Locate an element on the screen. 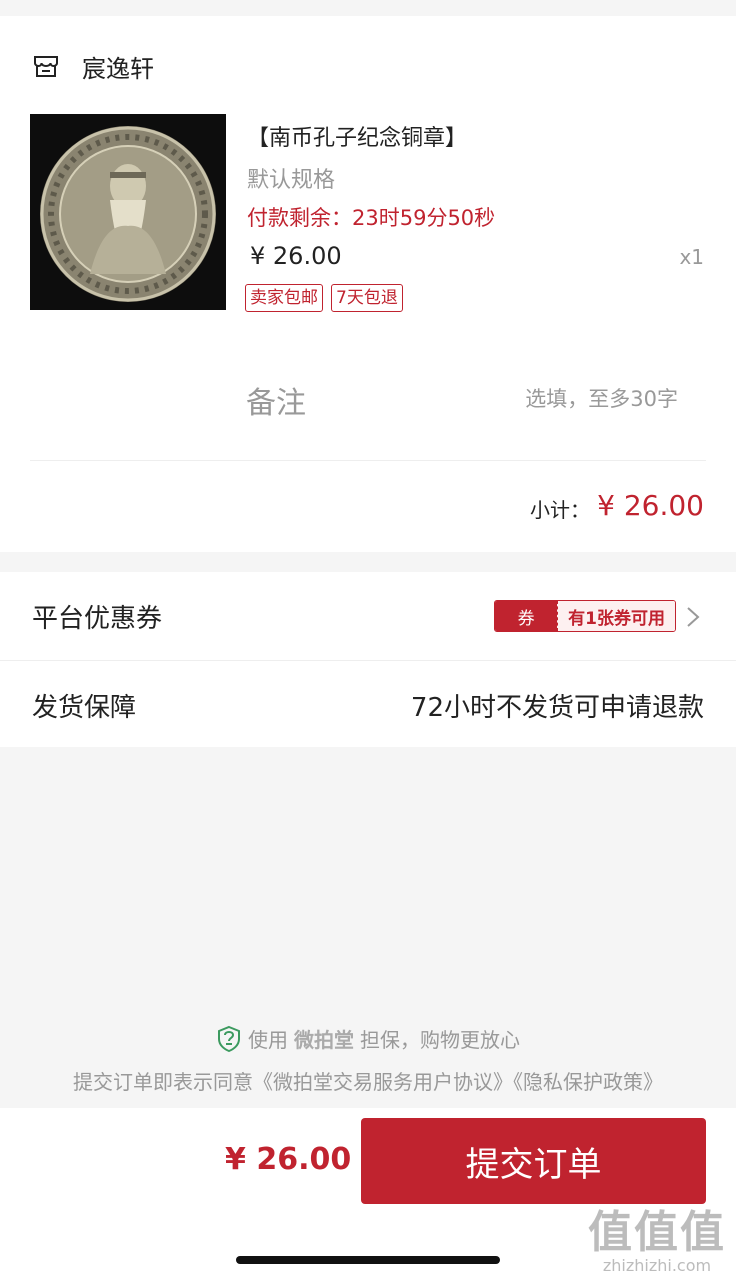 This screenshot has width=736, height=1280. countdown-value: 23时59分50秒 is located at coordinates (424, 218).